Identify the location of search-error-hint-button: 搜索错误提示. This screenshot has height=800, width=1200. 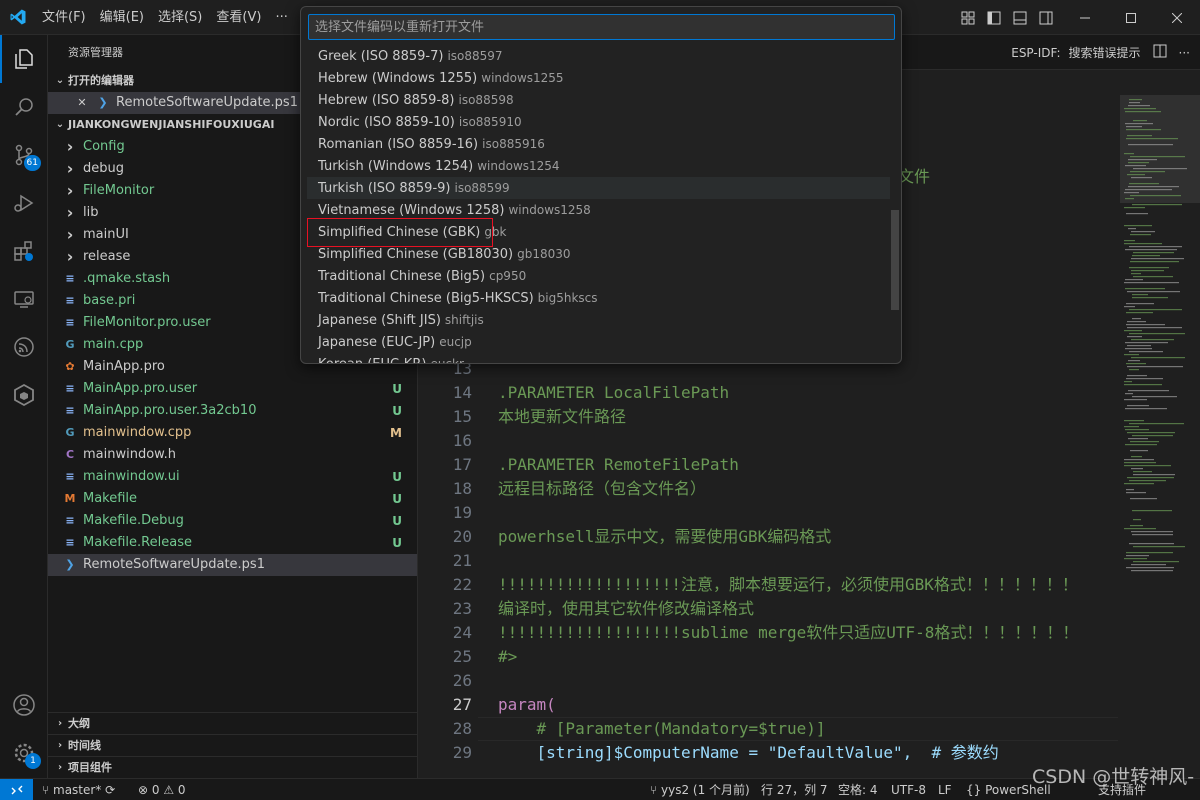
(1105, 52).